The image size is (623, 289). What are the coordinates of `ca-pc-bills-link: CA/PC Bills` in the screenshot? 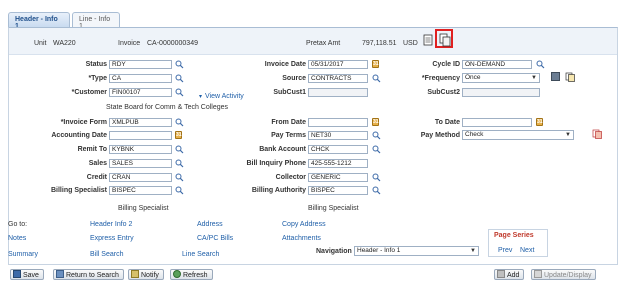 It's located at (215, 238).